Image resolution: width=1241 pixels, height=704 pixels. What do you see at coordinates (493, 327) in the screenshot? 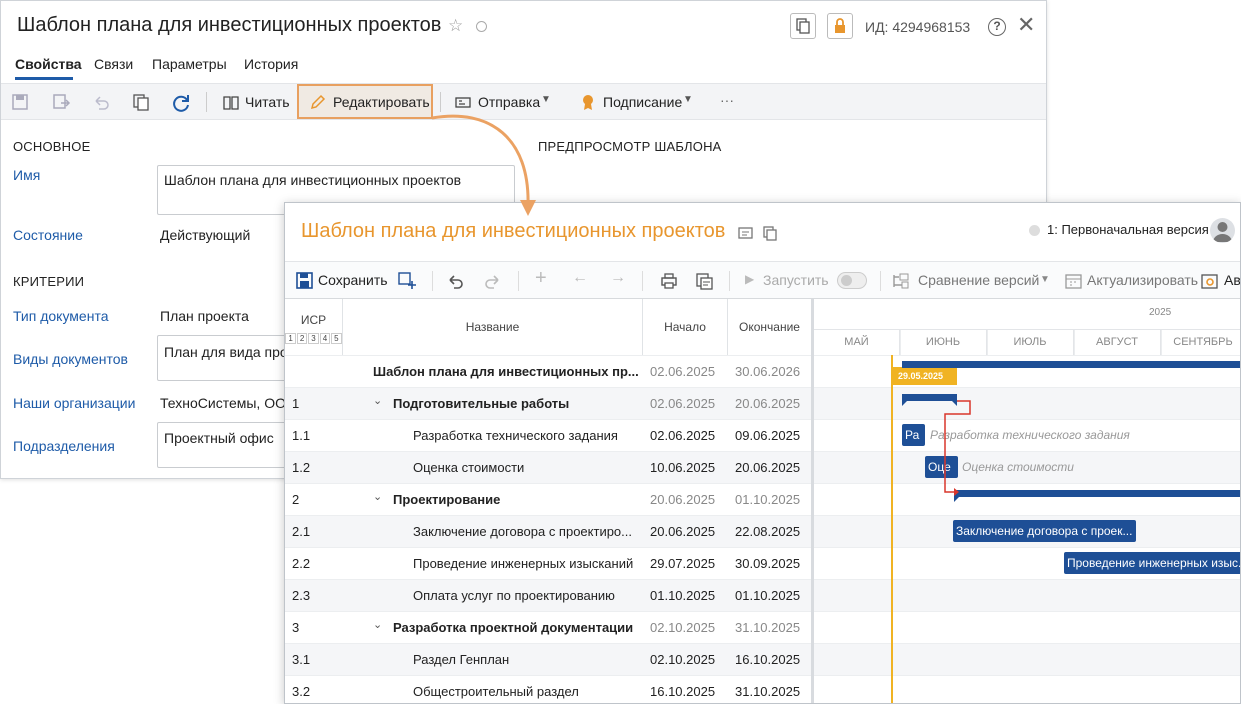
I see `name-column-header: Название` at bounding box center [493, 327].